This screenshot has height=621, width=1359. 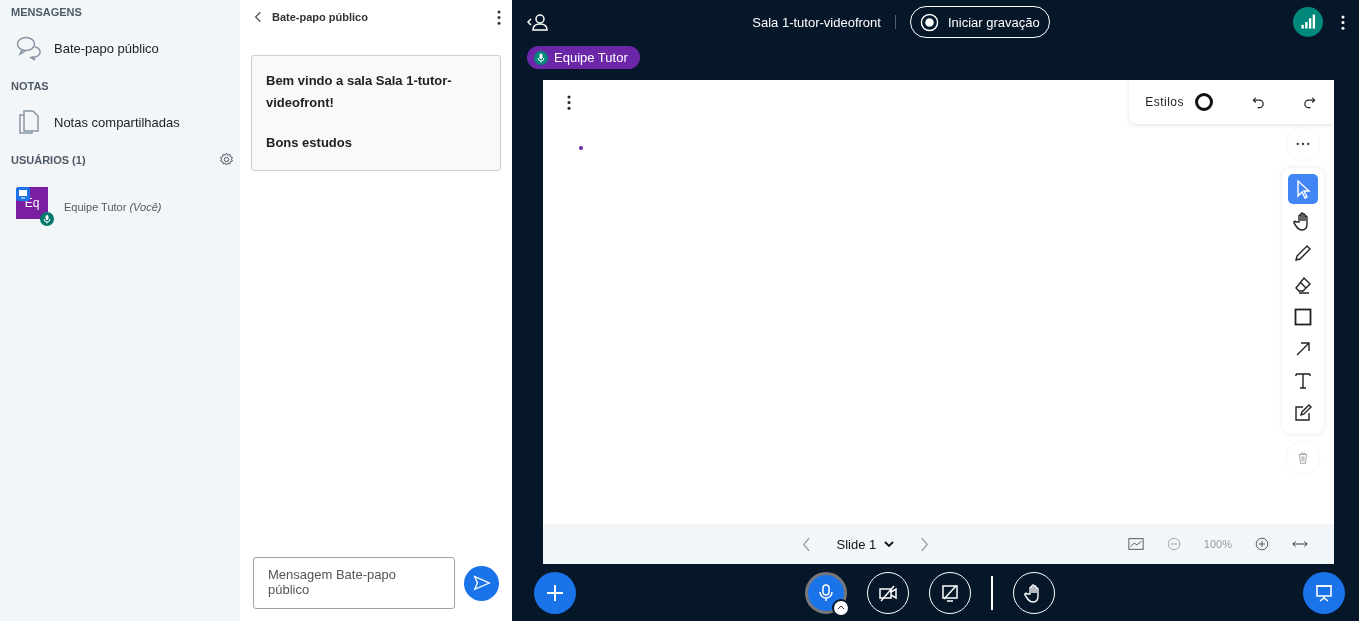 What do you see at coordinates (125, 122) in the screenshot?
I see `shared-notes-item: Notas compartilhadas` at bounding box center [125, 122].